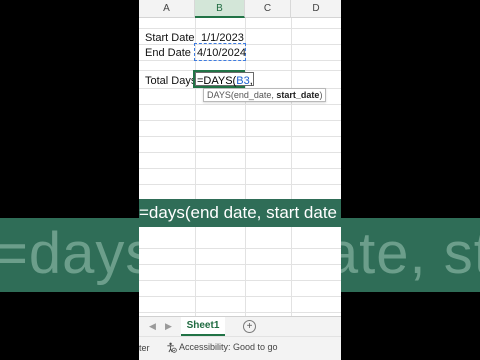  I want to click on column-header-d: D, so click(316, 9).